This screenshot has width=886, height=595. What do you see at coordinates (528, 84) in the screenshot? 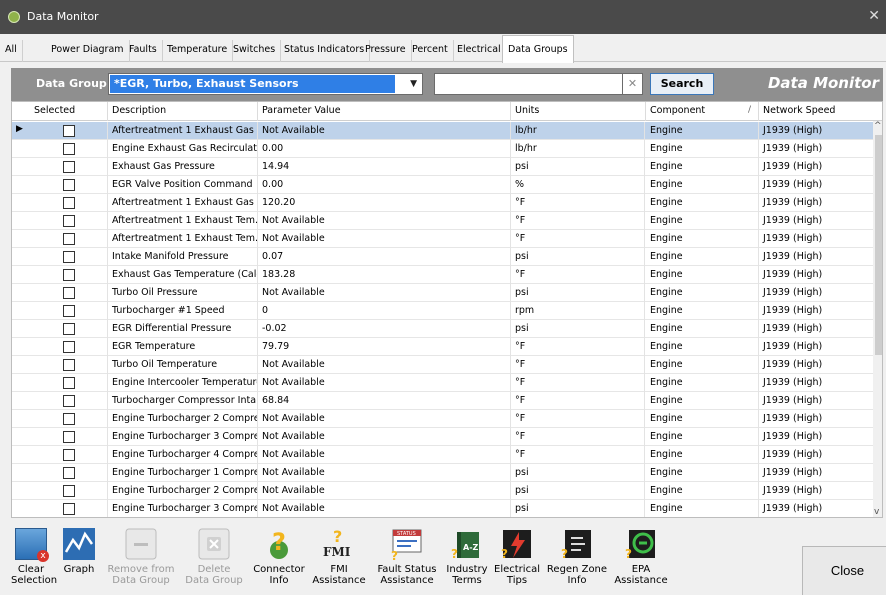
I see `search-input` at bounding box center [528, 84].